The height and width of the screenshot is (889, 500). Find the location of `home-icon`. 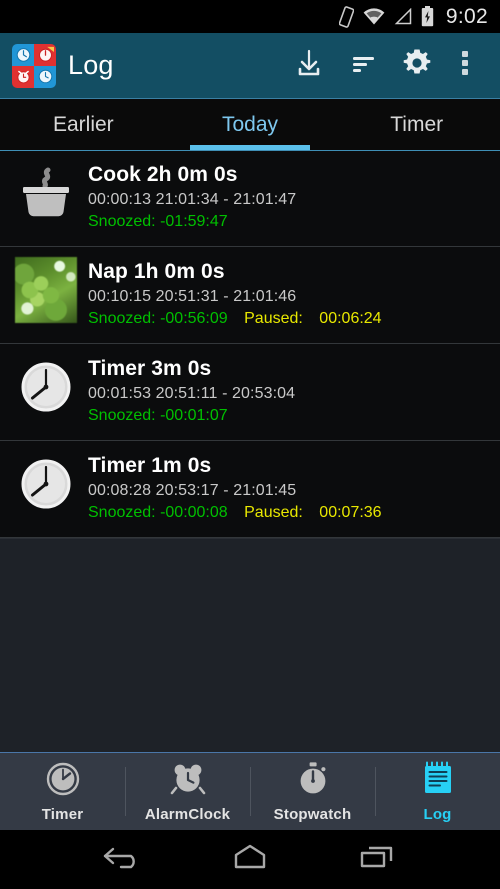

home-icon is located at coordinates (250, 859).